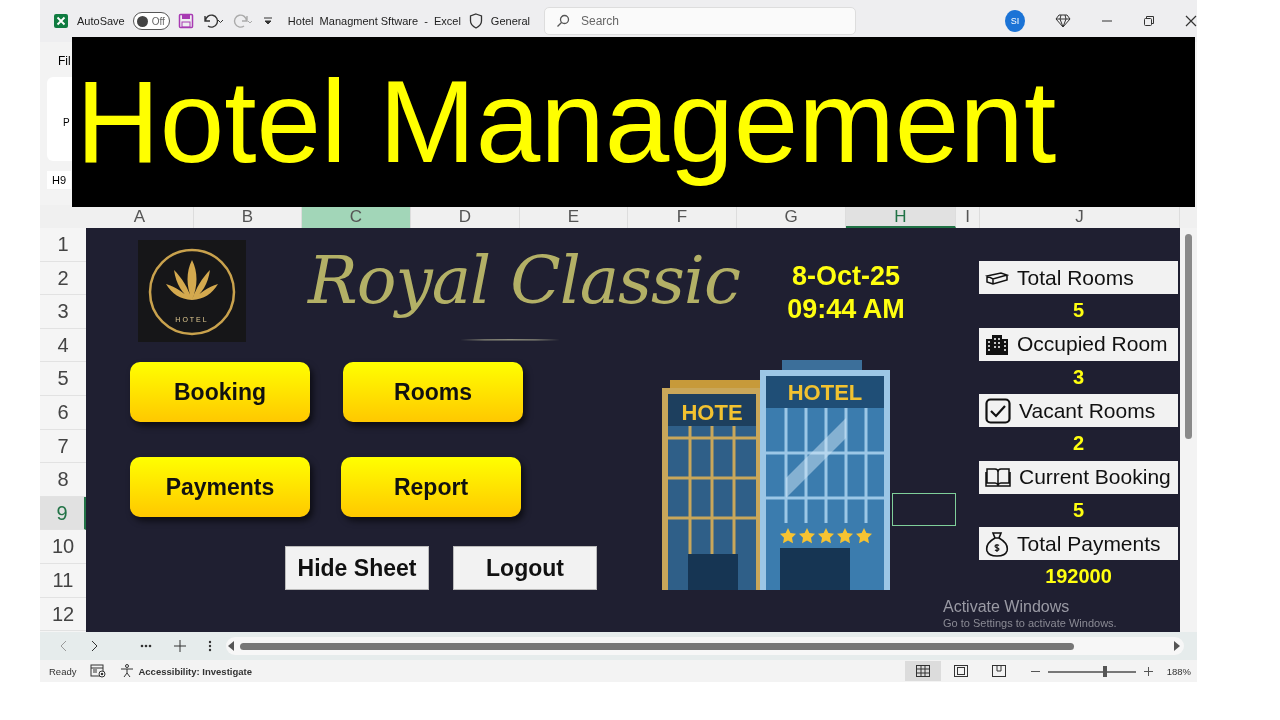 This screenshot has height=720, width=1280. I want to click on normal-view-button, so click(922, 671).